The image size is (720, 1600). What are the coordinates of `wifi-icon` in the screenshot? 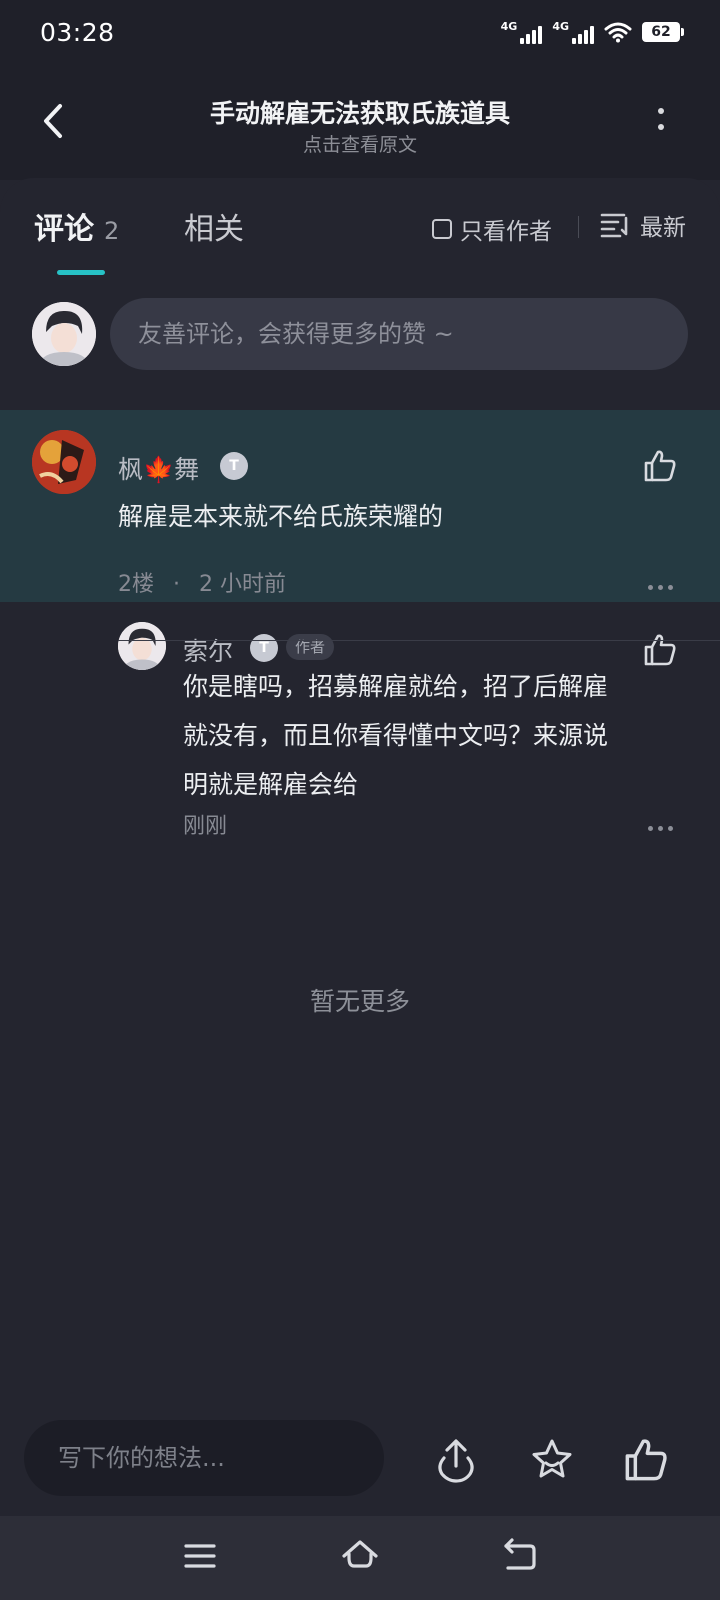 It's located at (618, 32).